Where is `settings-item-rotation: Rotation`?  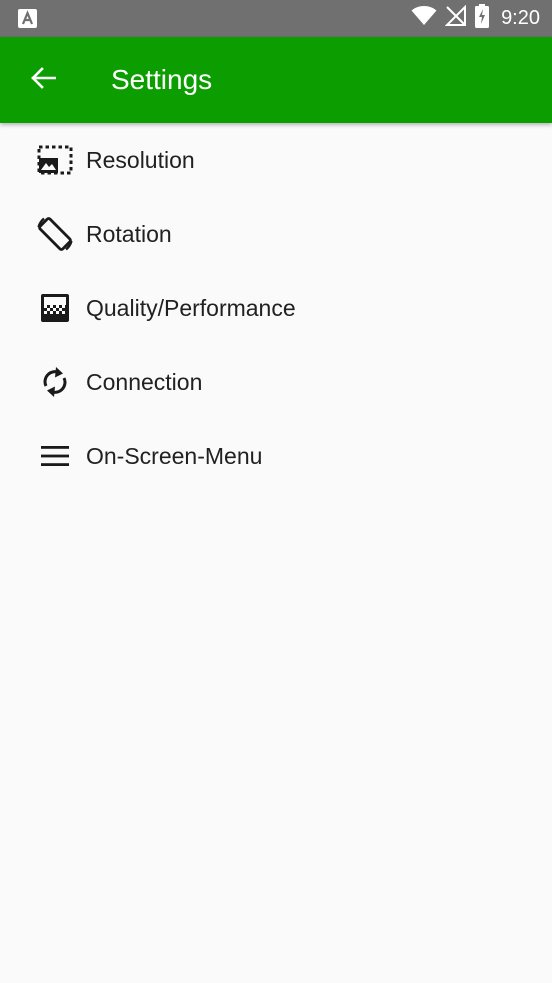 settings-item-rotation: Rotation is located at coordinates (276, 234).